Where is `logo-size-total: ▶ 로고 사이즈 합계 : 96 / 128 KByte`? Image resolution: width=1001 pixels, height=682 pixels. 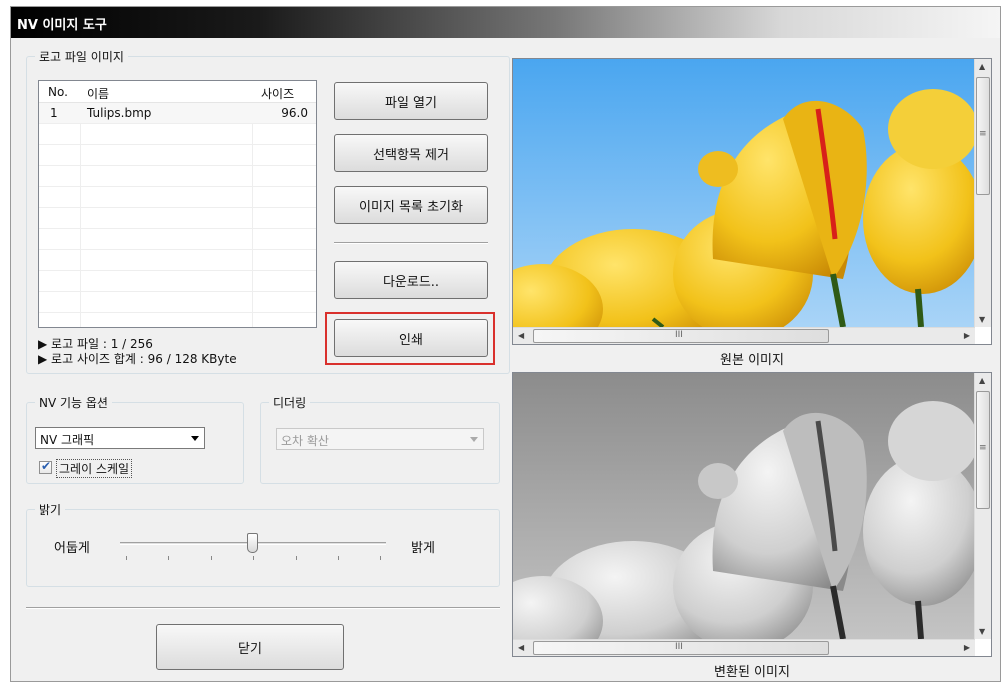
logo-size-total: ▶ 로고 사이즈 합계 : 96 / 128 KByte is located at coordinates (137, 359).